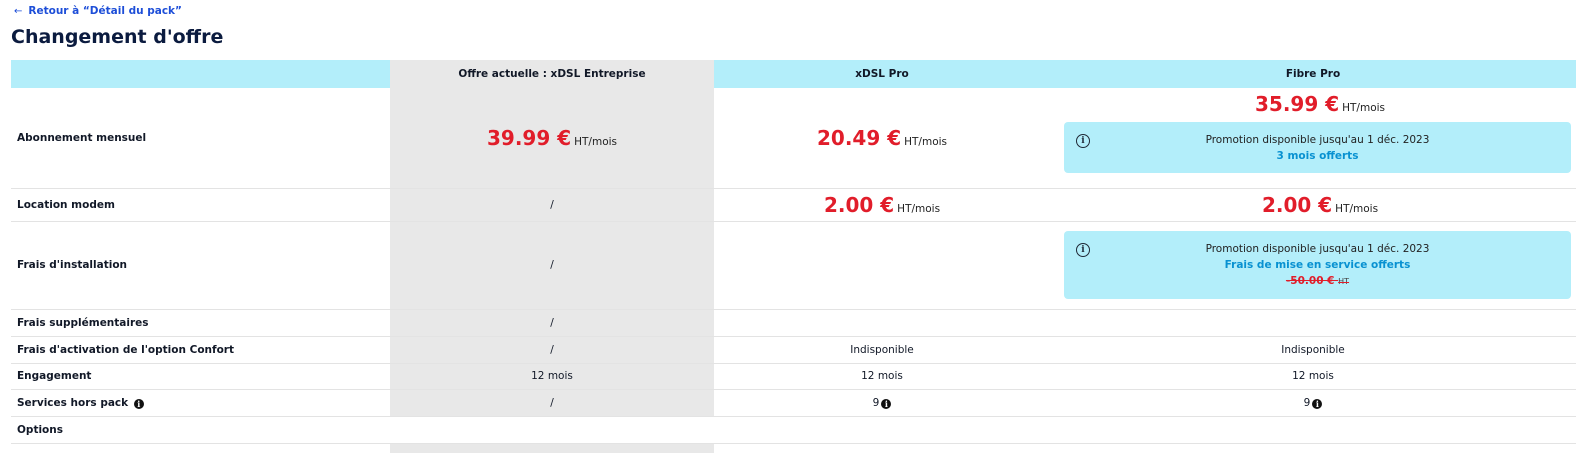 The width and height of the screenshot is (1587, 453). I want to click on row-options: Options, so click(793, 430).